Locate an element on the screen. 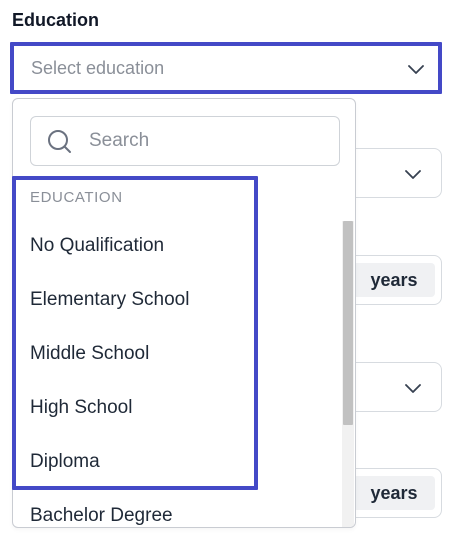  option-diploma: Diploma is located at coordinates (65, 462).